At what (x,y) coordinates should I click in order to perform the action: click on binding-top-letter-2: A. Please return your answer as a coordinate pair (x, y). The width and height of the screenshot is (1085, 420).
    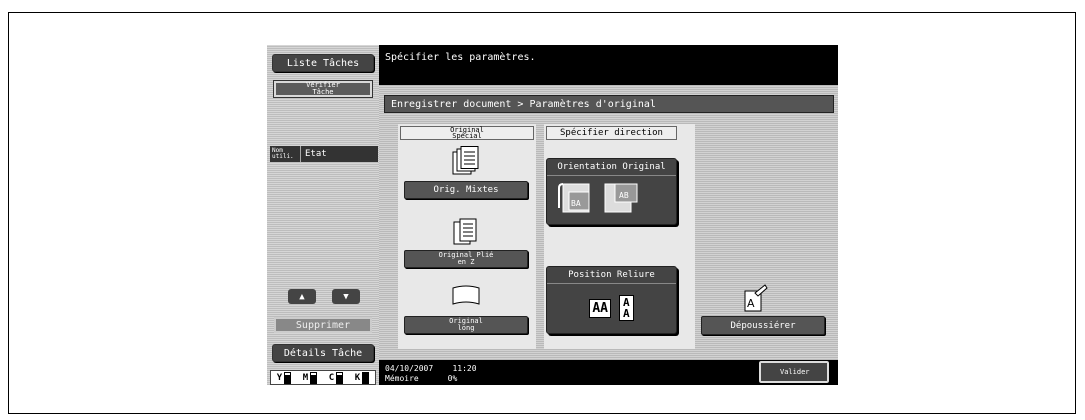
    Looking at the image, I should click on (626, 313).